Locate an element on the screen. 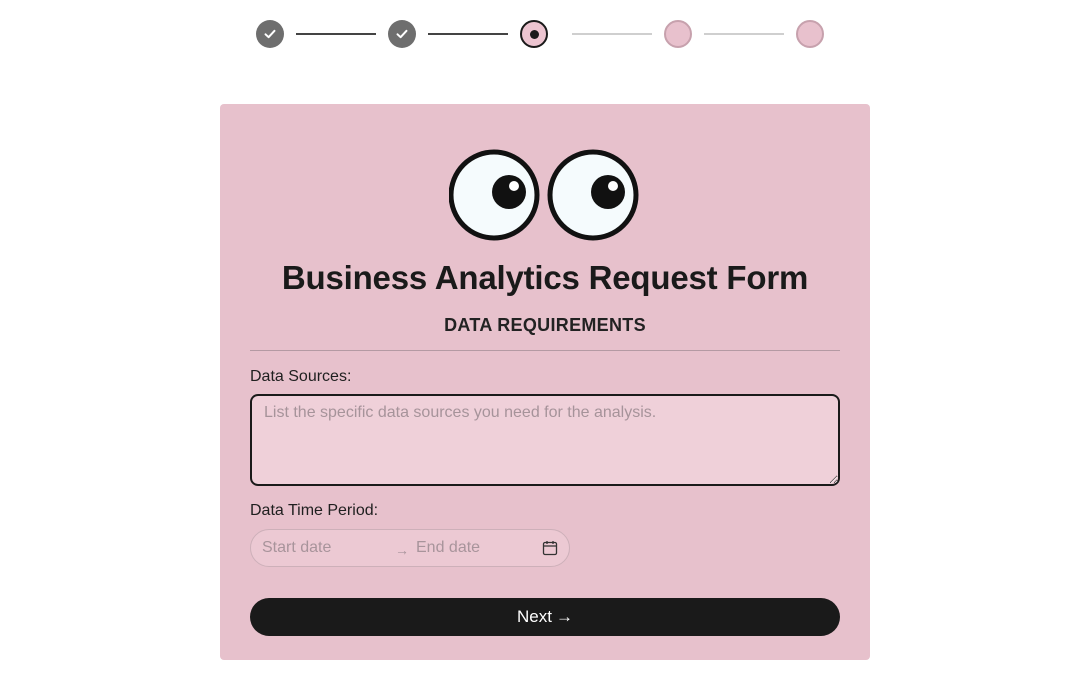  step-2-complete is located at coordinates (402, 34).